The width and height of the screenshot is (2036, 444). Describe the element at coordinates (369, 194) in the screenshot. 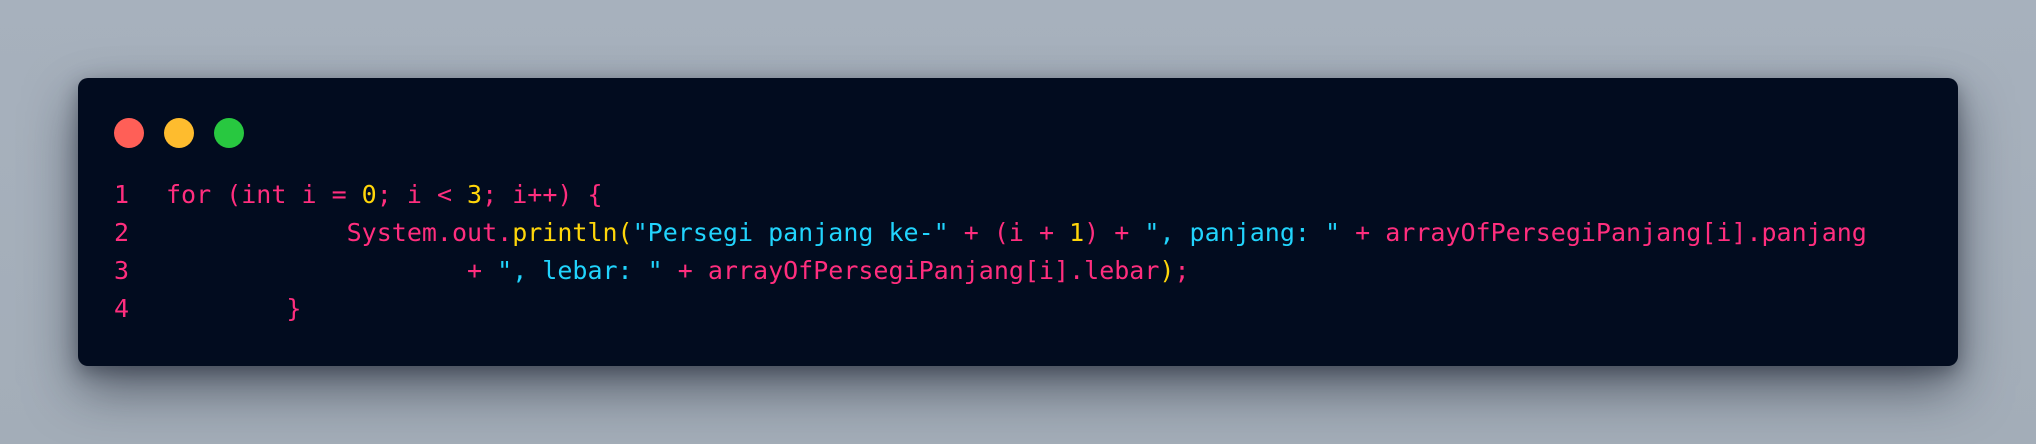

I see `code-token: 0` at that location.